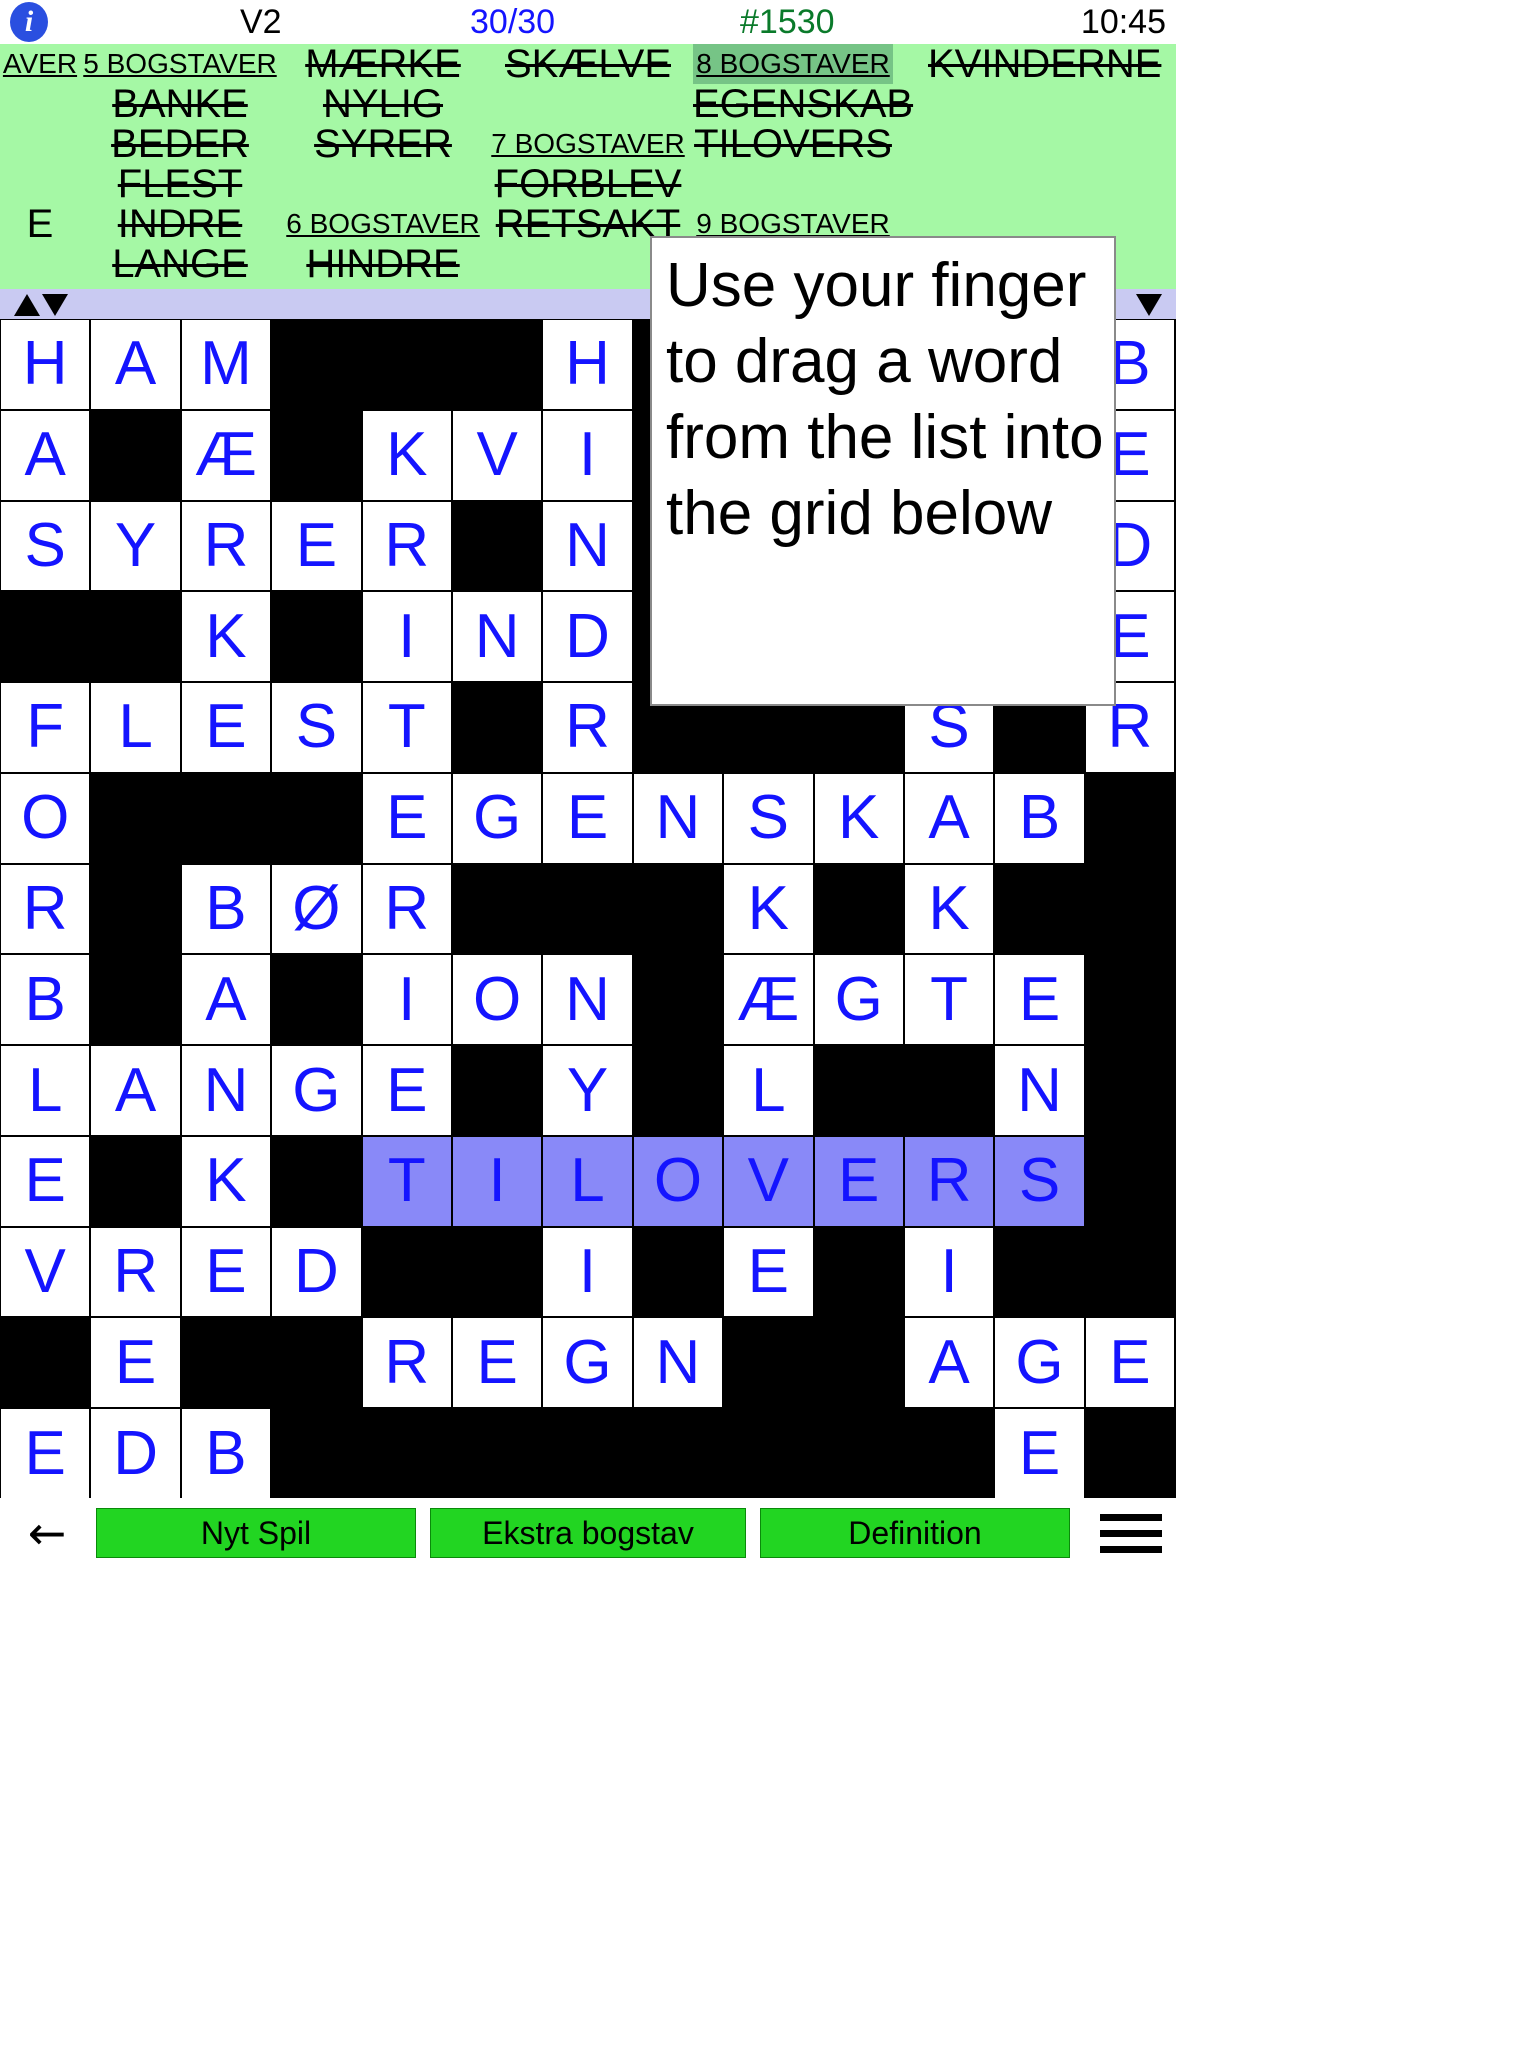 This screenshot has height=2048, width=1536. Describe the element at coordinates (226, 364) in the screenshot. I see `grid-cell: M` at that location.